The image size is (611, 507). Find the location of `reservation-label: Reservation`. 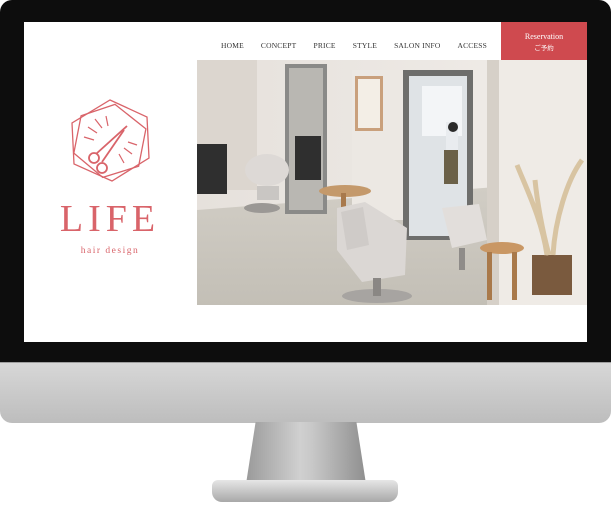

reservation-label: Reservation is located at coordinates (544, 36).